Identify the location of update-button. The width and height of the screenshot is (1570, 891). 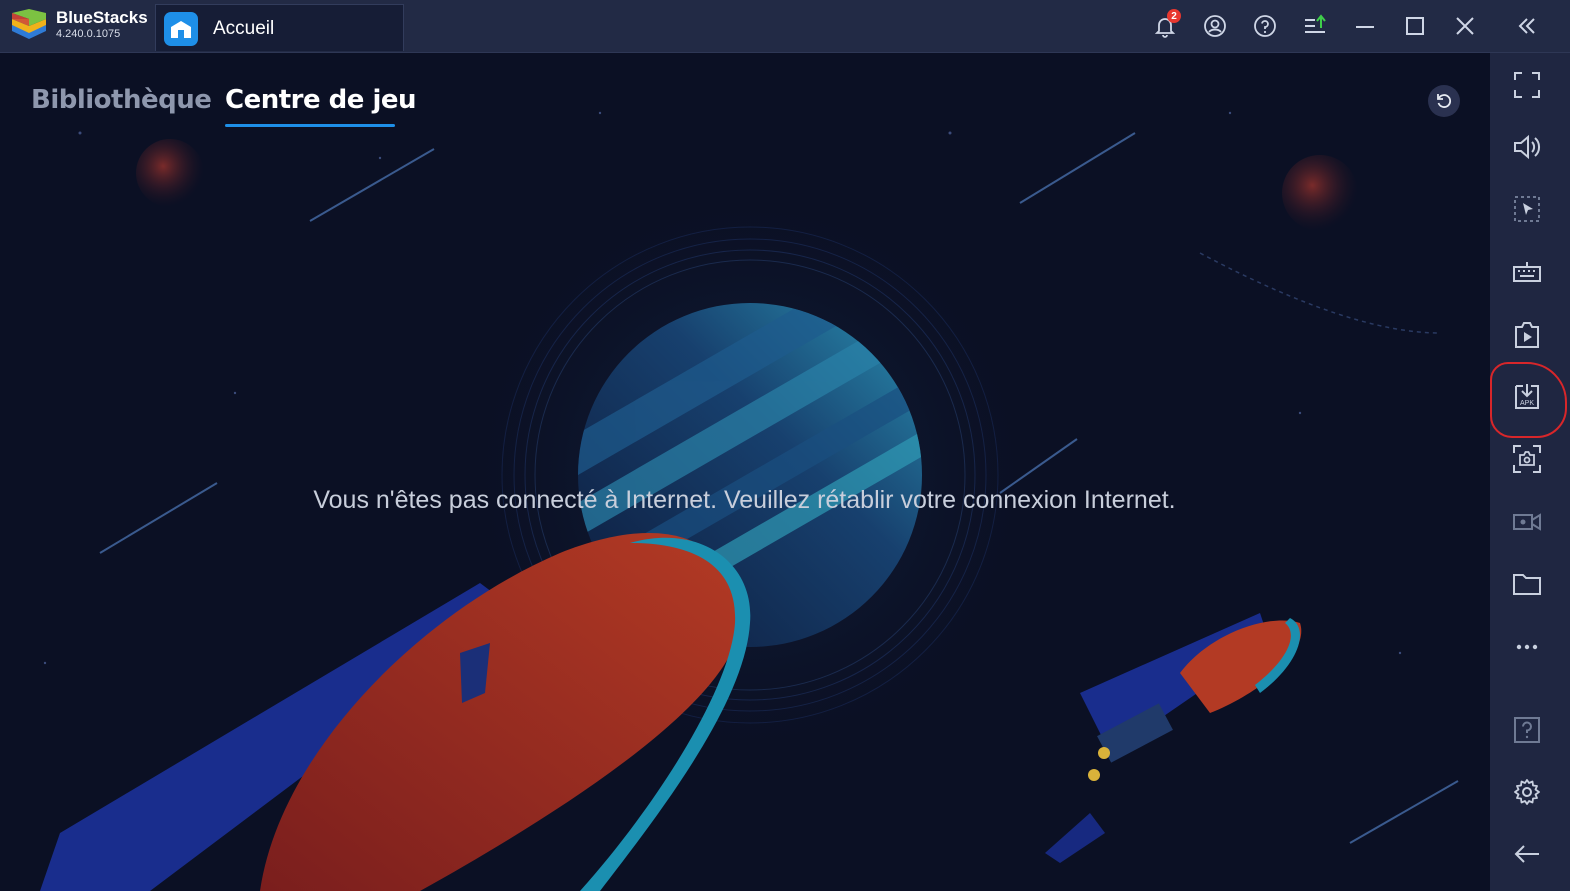
(1315, 26).